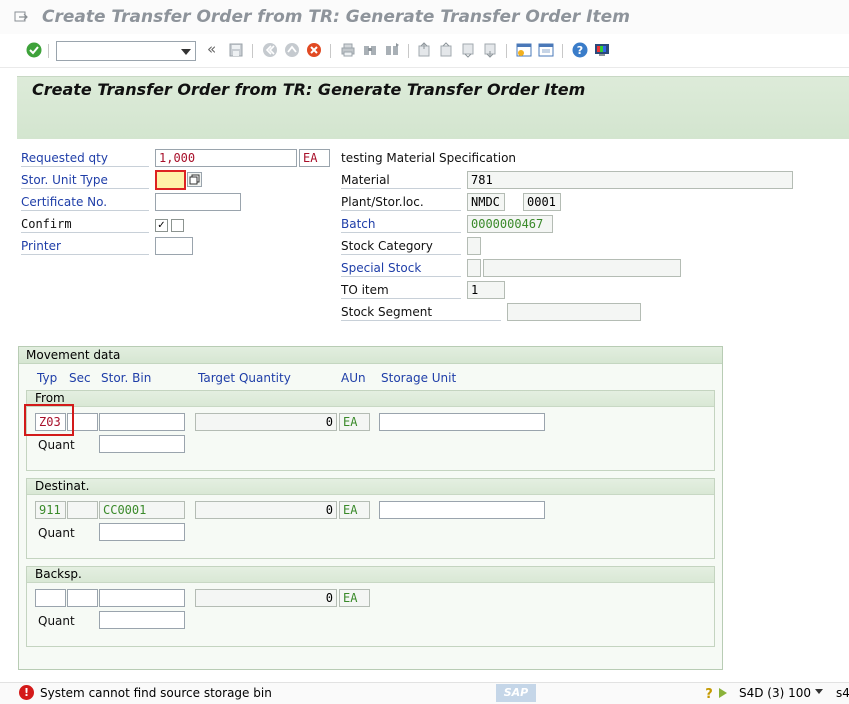 The height and width of the screenshot is (704, 849). I want to click on special-stock-label: Special Stock, so click(401, 269).